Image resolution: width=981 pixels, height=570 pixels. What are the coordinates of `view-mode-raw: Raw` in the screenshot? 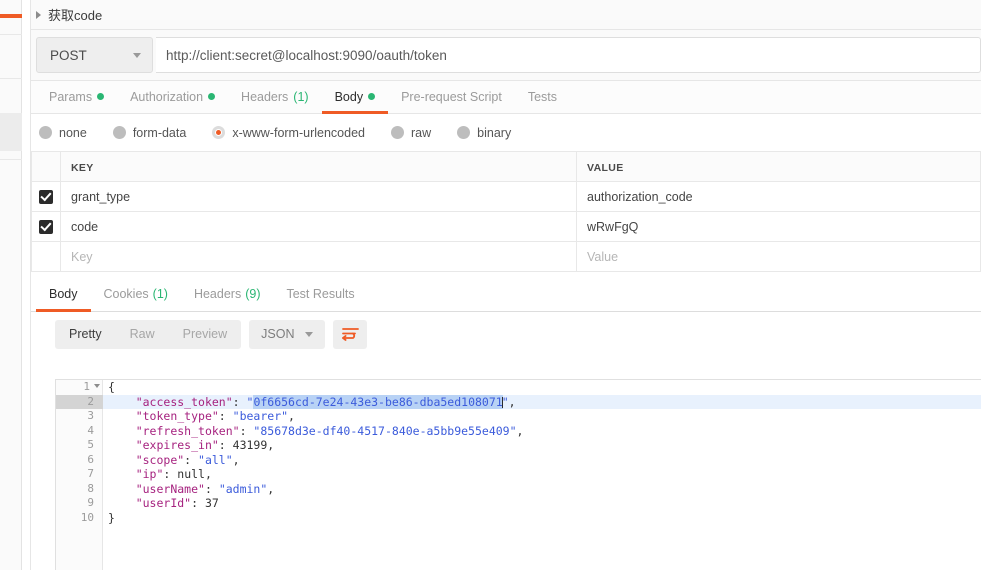 It's located at (142, 334).